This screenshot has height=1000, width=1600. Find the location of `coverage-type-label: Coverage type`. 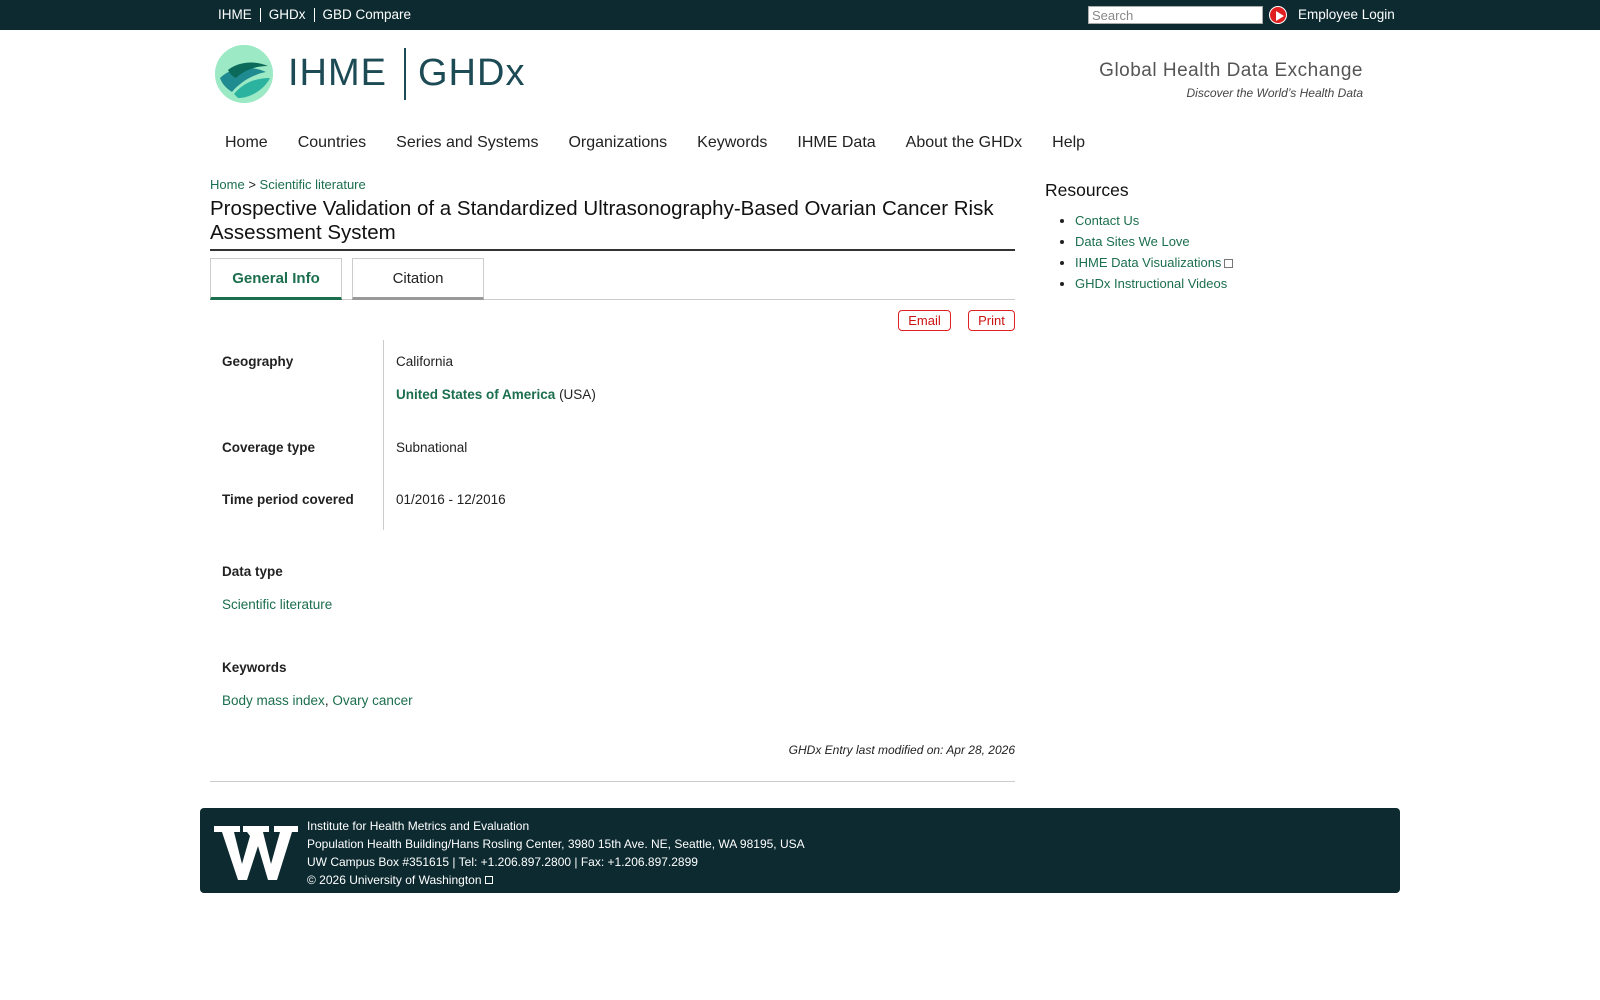

coverage-type-label: Coverage type is located at coordinates (269, 447).